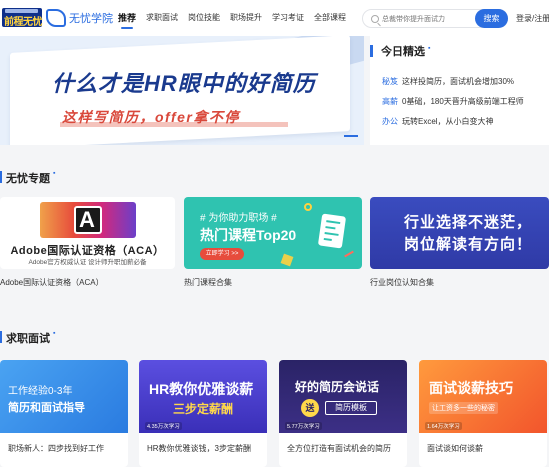 This screenshot has width=549, height=467. I want to click on todays-picks-header: 今日精选 ▪, so click(400, 51).